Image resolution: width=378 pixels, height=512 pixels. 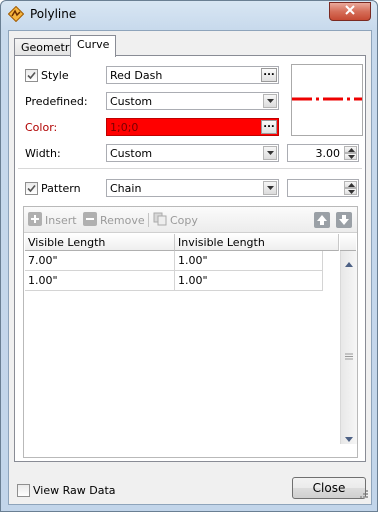 I want to click on tab-curve: Curve, so click(x=93, y=46).